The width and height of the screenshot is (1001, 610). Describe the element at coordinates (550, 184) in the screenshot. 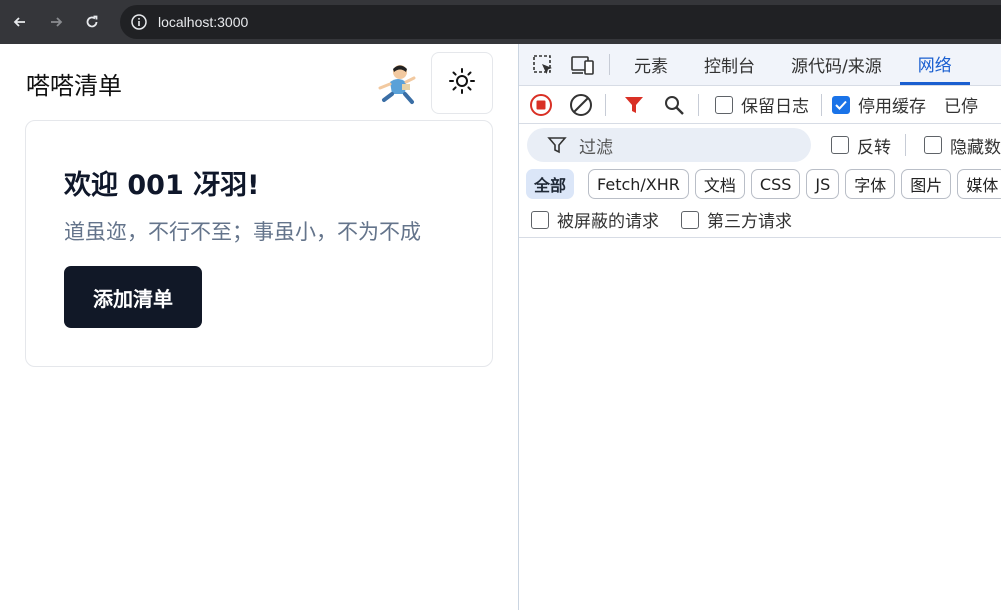

I see `type-filter-all: 全部` at that location.